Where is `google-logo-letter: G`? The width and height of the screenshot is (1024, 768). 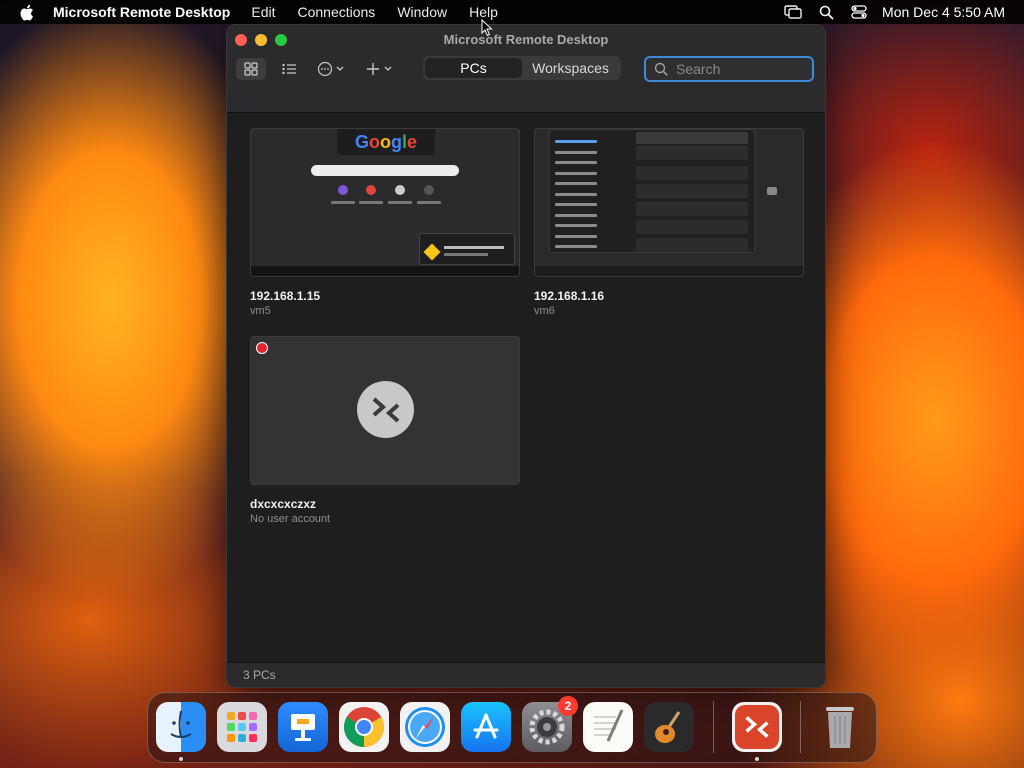 google-logo-letter: G is located at coordinates (361, 141).